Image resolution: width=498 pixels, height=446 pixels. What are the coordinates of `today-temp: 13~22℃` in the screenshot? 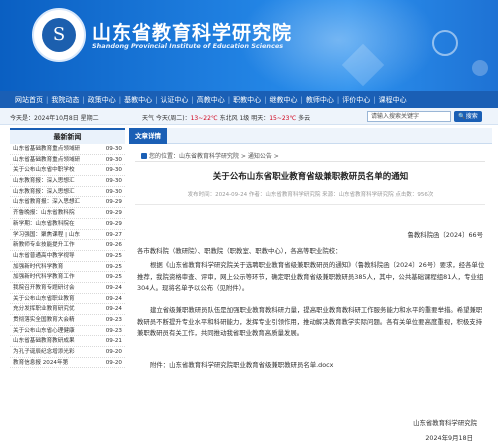 It's located at (204, 118).